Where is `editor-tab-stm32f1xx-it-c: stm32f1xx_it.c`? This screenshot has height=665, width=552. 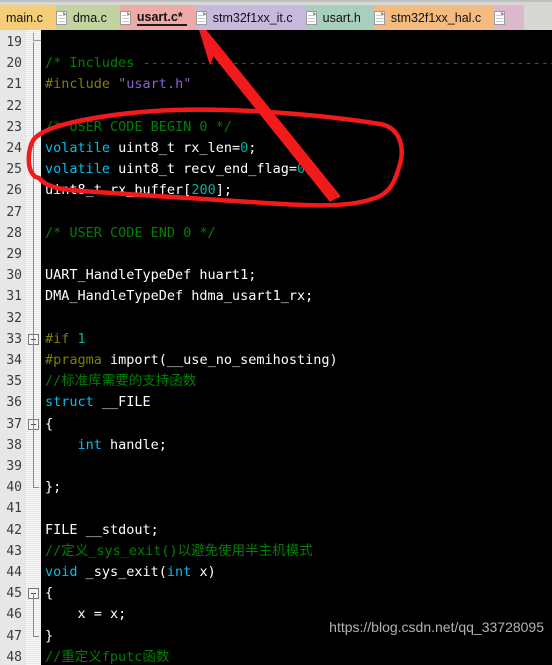
editor-tab-stm32f1xx-it-c: stm32f1xx_it.c is located at coordinates (248, 17).